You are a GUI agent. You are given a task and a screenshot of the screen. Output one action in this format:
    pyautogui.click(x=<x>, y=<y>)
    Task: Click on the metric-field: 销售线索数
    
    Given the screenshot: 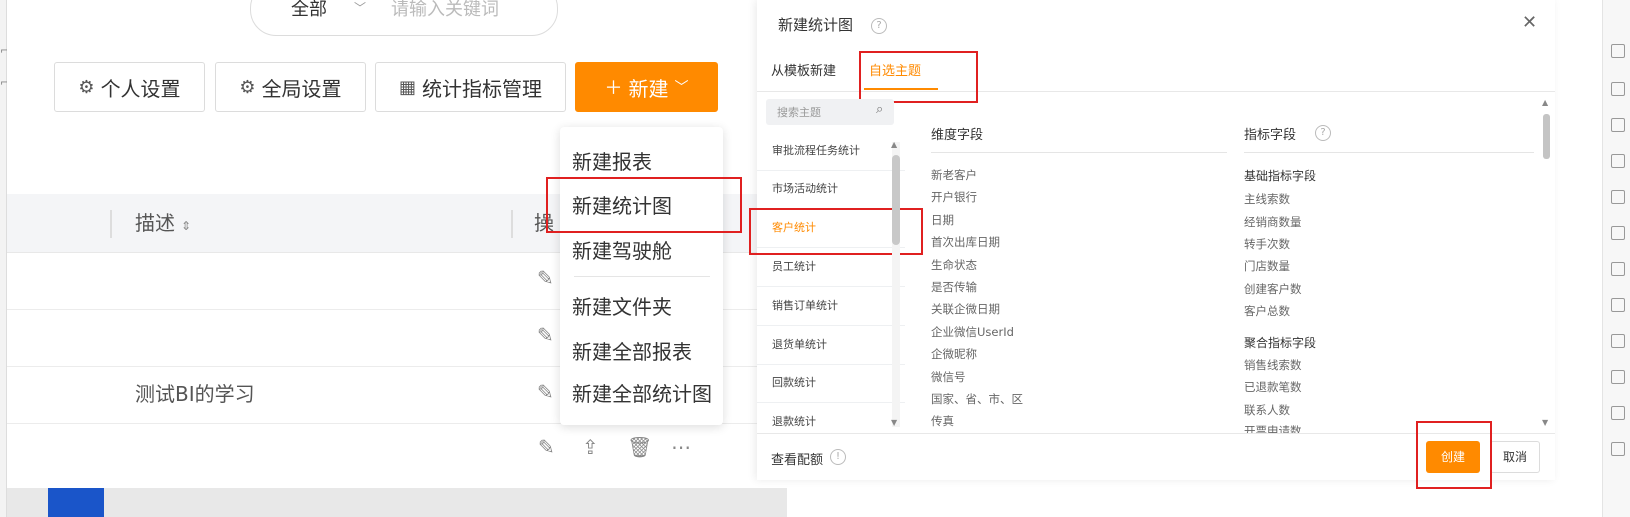 What is the action you would take?
    pyautogui.click(x=1273, y=365)
    